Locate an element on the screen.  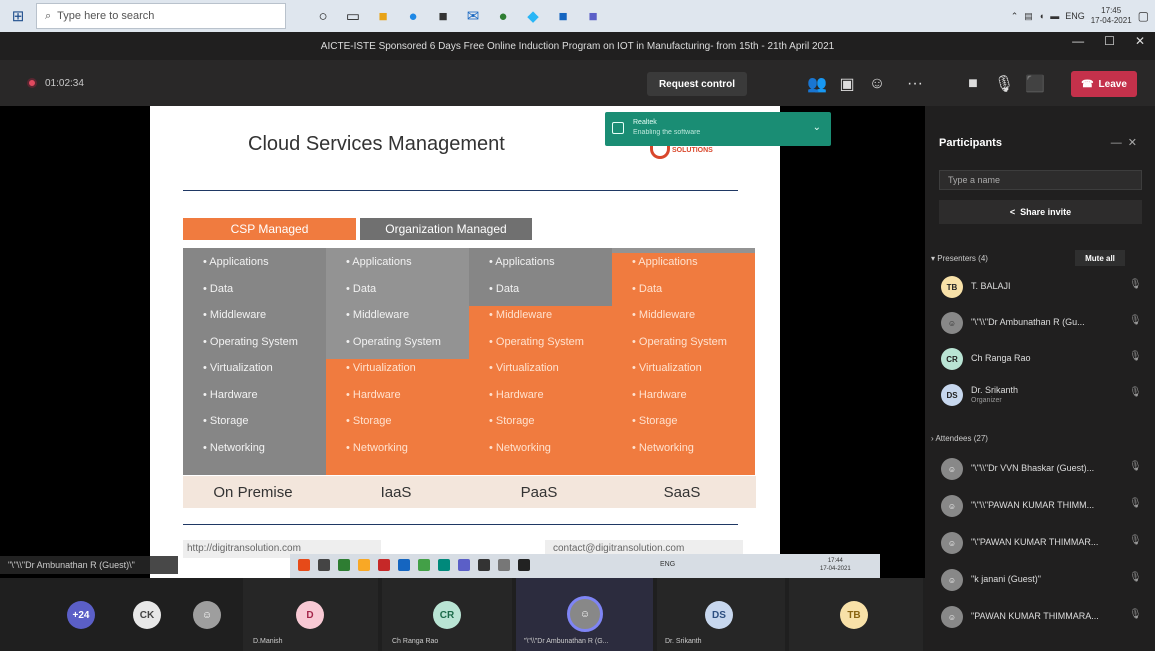
close-button: ✕ is located at coordinates (1140, 41).